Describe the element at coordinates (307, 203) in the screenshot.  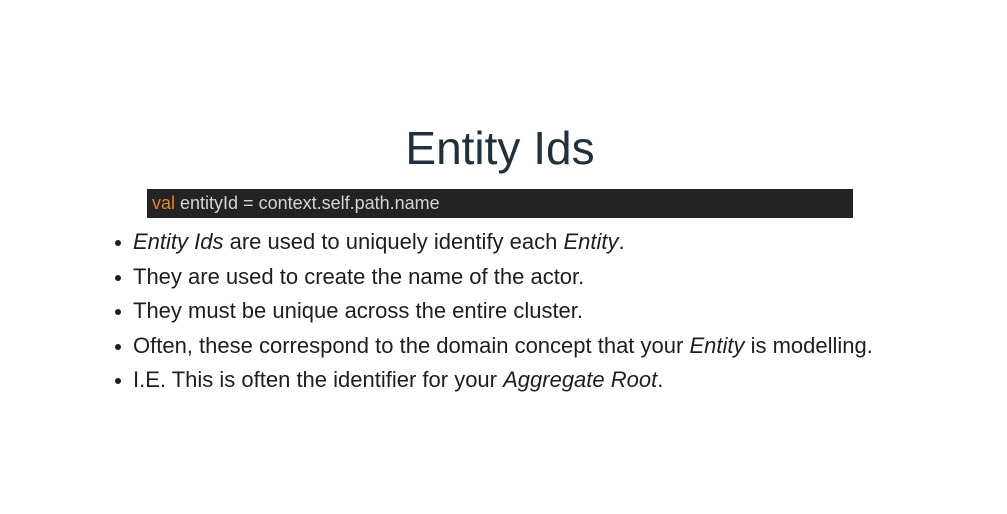
I see `code-text: entityId = context.self.path.name` at that location.